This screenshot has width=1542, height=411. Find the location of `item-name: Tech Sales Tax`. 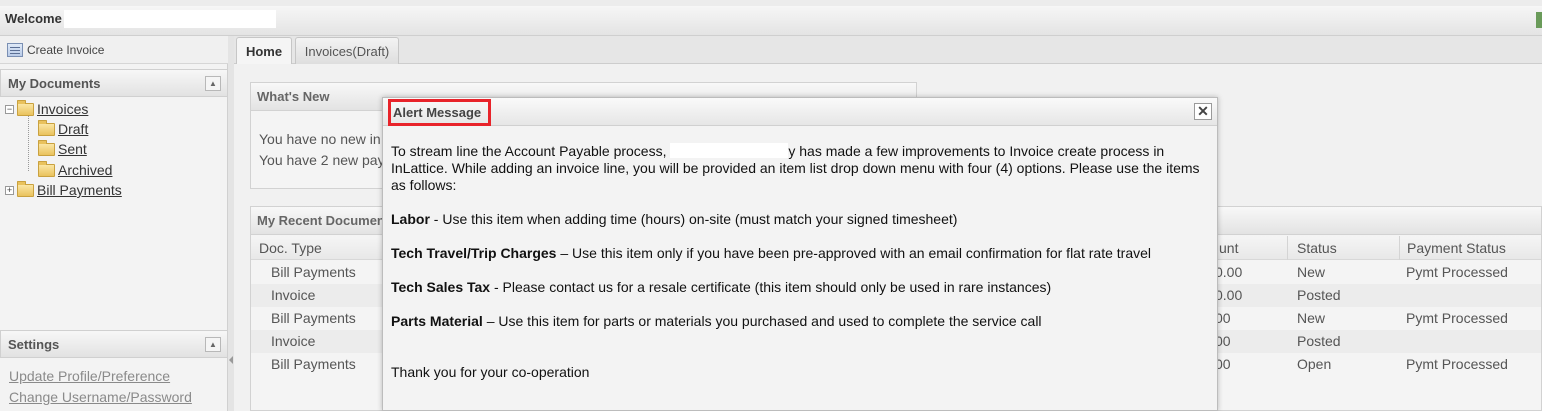

item-name: Tech Sales Tax is located at coordinates (441, 287).